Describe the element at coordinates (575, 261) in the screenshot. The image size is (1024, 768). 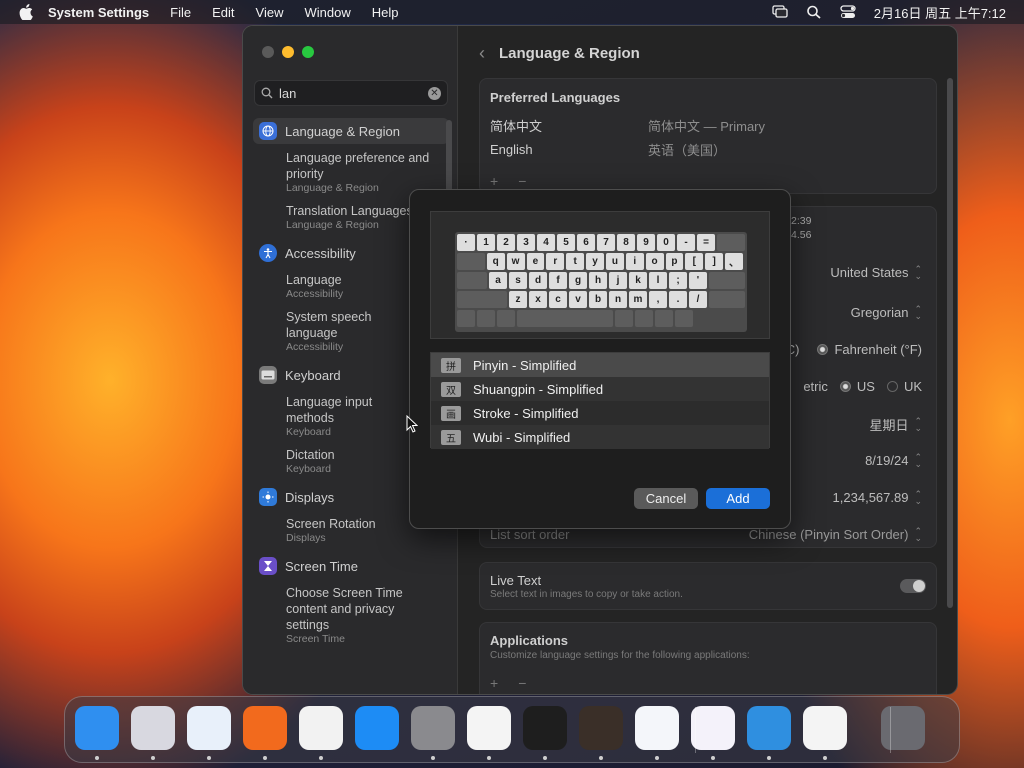
I see `key: t` at that location.